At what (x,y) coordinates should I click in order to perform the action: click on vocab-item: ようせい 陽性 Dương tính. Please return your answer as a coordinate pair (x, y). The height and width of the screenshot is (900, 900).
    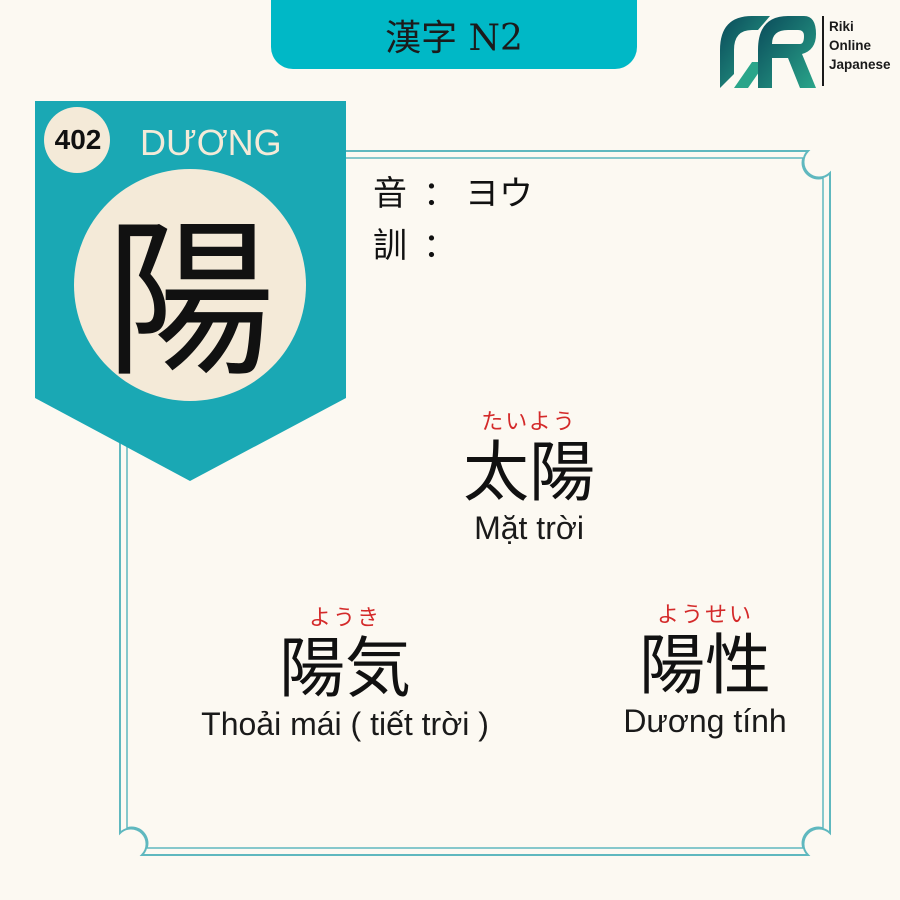
    Looking at the image, I should click on (705, 668).